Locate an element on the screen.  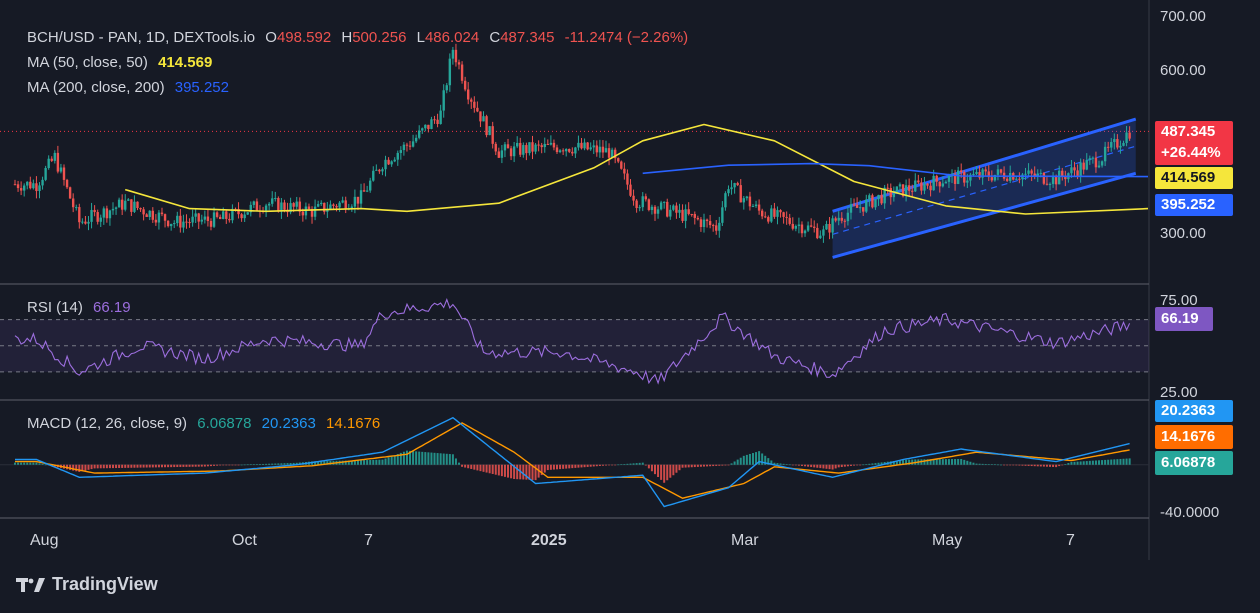
price-tick-600: 600.00 is located at coordinates (1183, 70).